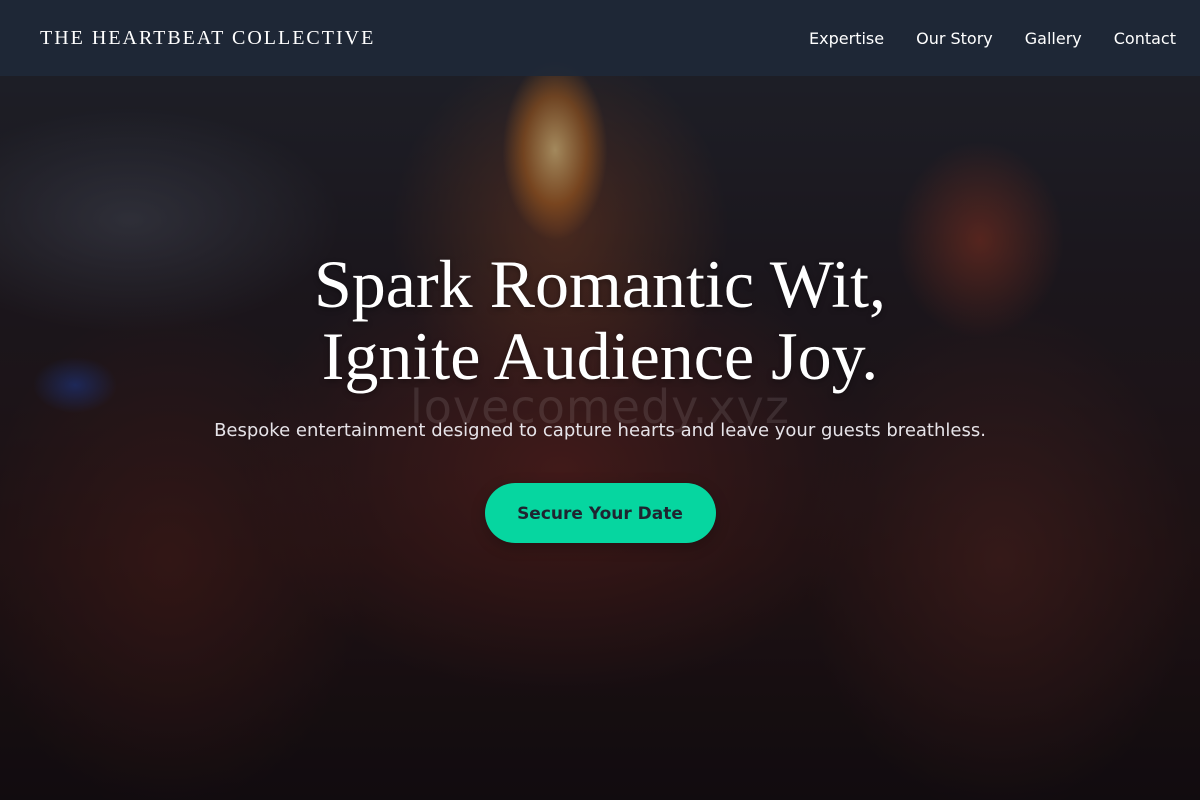  What do you see at coordinates (1145, 38) in the screenshot?
I see `nav-link-contact: Contact` at bounding box center [1145, 38].